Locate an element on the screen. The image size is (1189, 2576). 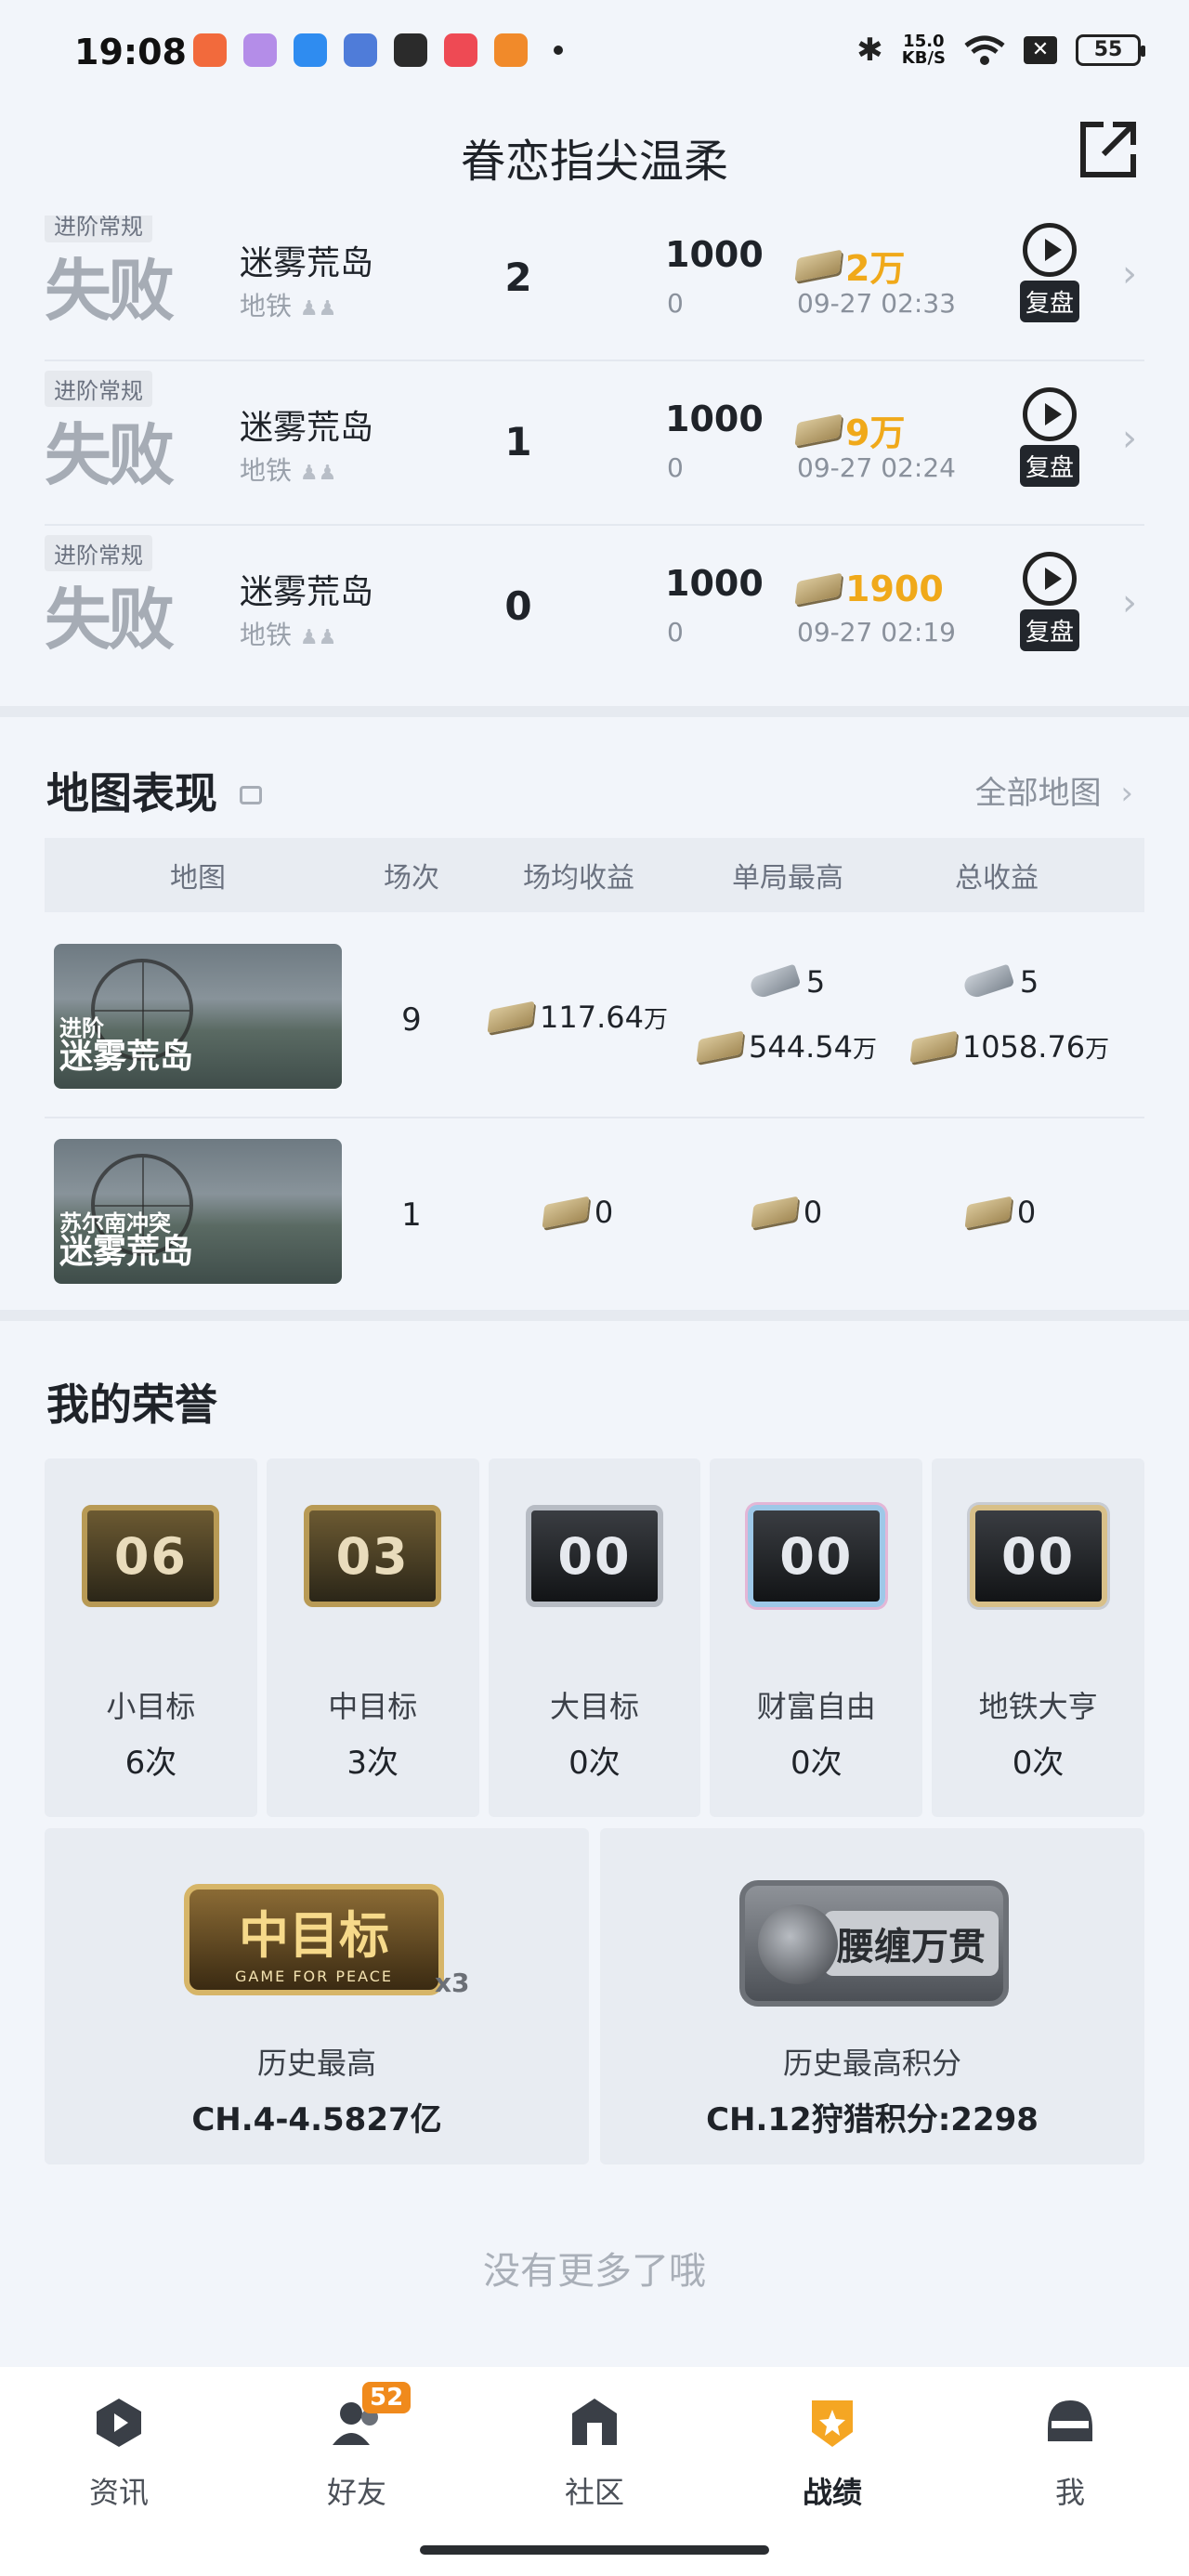
match-reward-value: 2万 is located at coordinates (875, 268).